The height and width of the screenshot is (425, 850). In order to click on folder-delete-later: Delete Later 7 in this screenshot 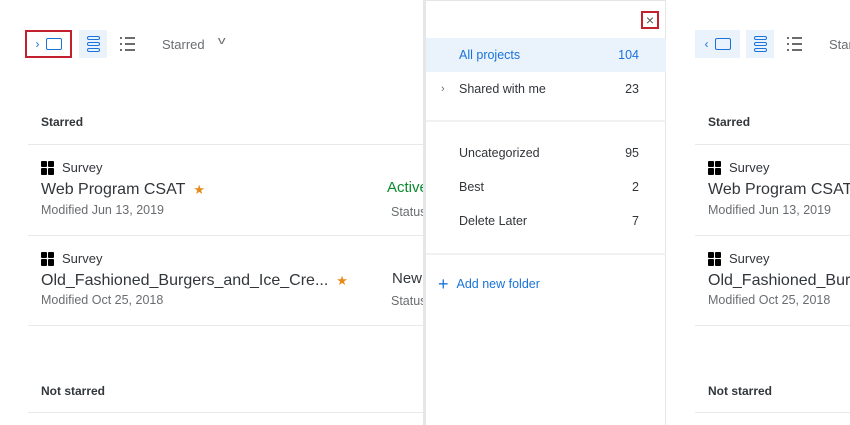, I will do `click(546, 221)`.